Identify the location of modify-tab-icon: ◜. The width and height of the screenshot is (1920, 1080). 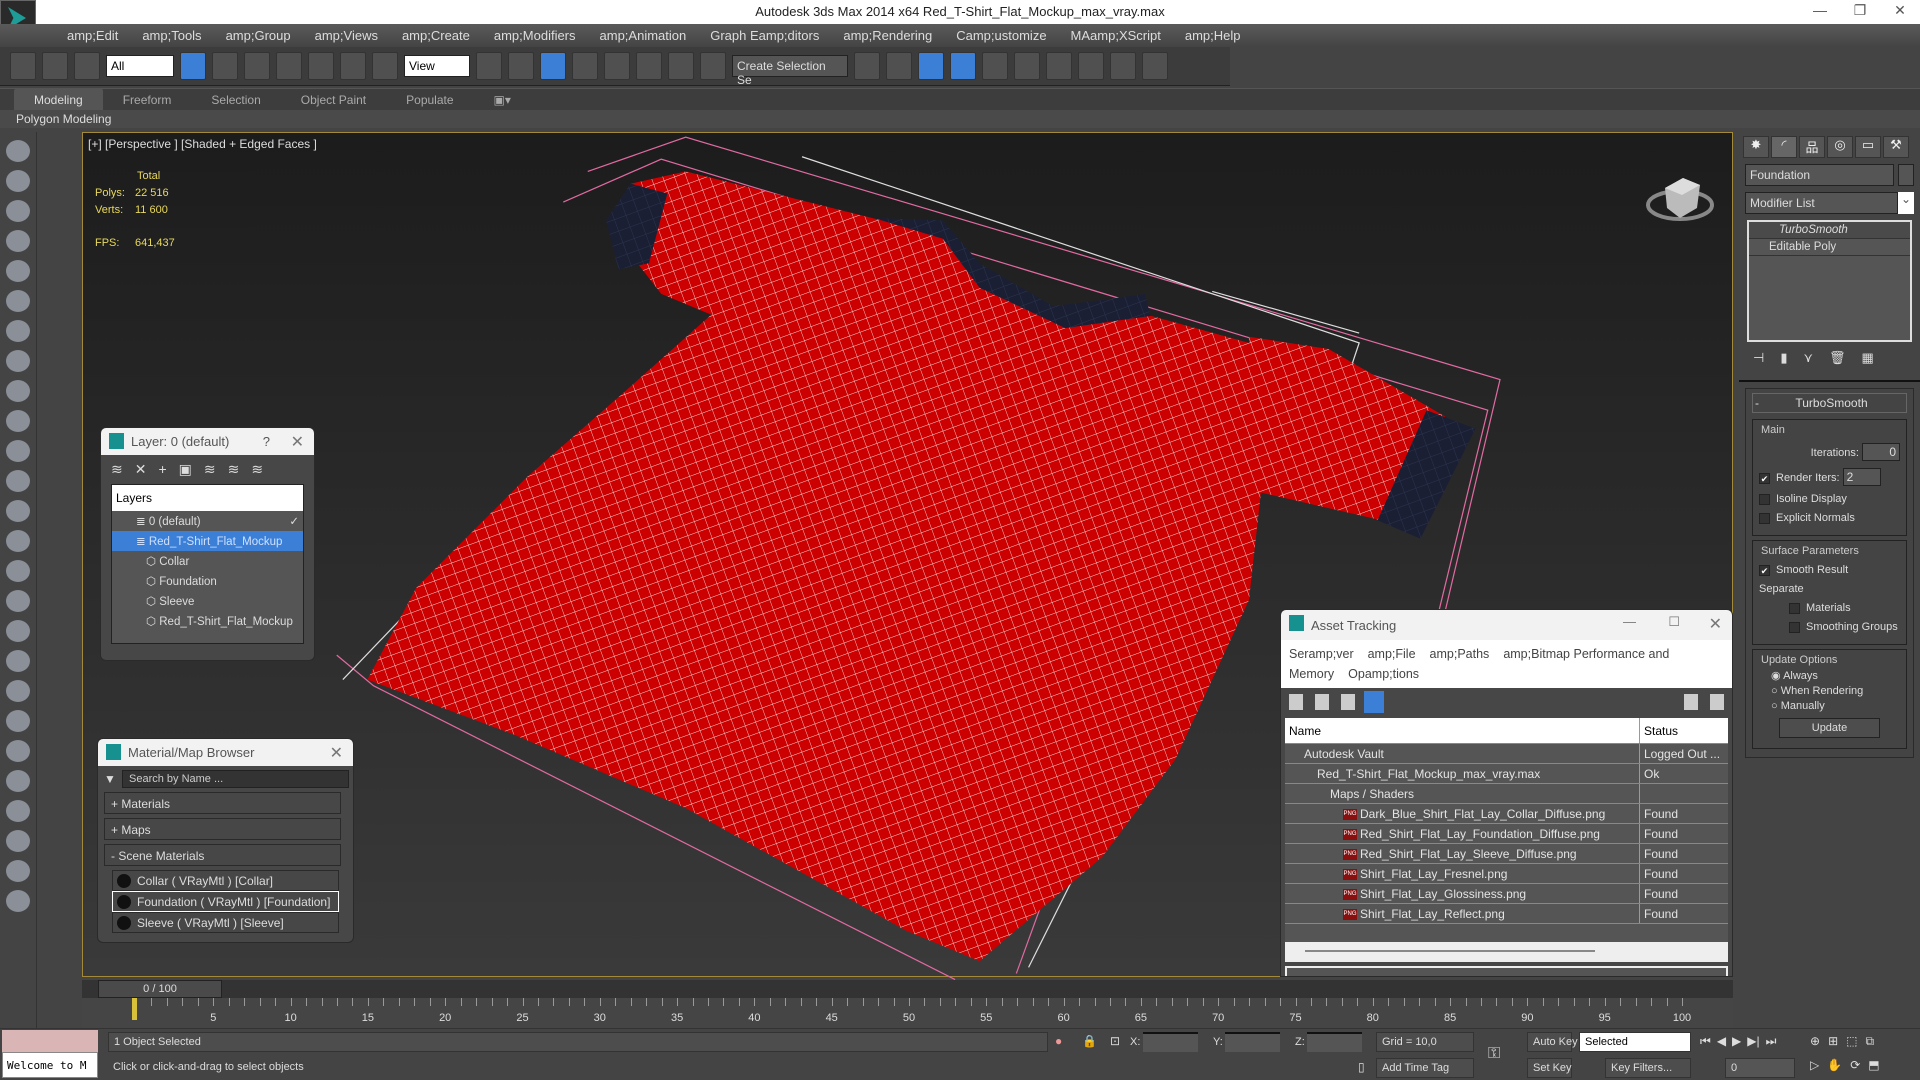
(1784, 147).